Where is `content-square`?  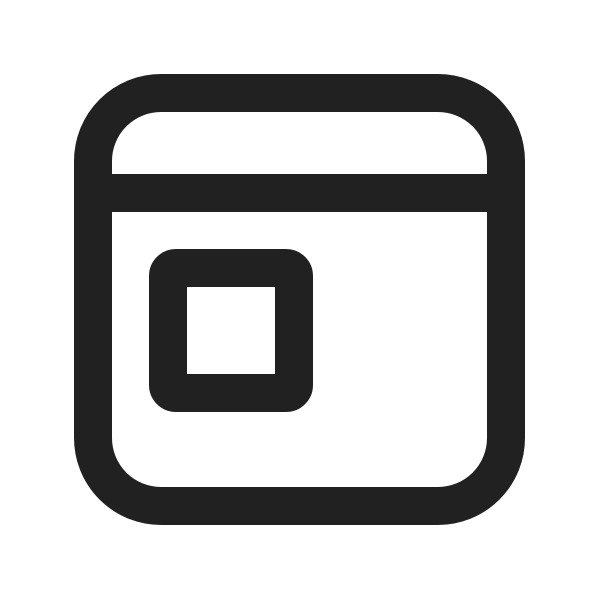 content-square is located at coordinates (231, 330).